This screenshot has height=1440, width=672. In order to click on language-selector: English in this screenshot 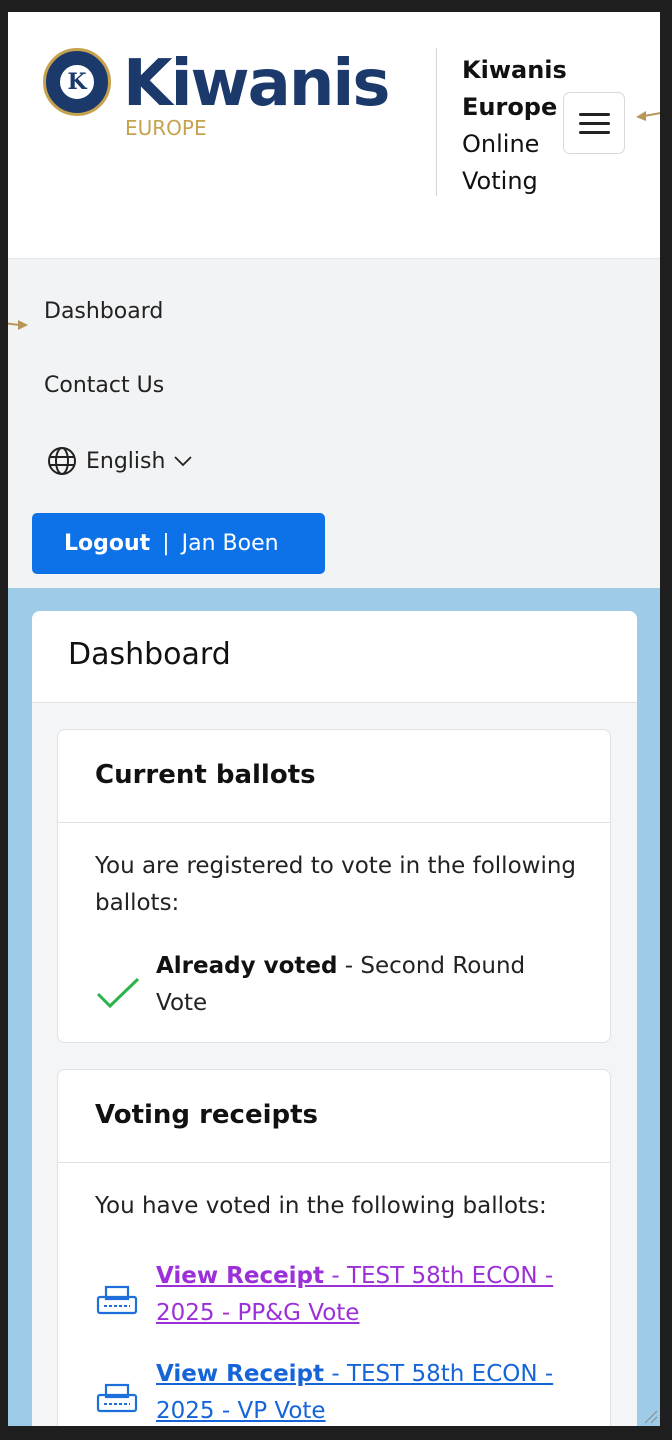, I will do `click(119, 461)`.